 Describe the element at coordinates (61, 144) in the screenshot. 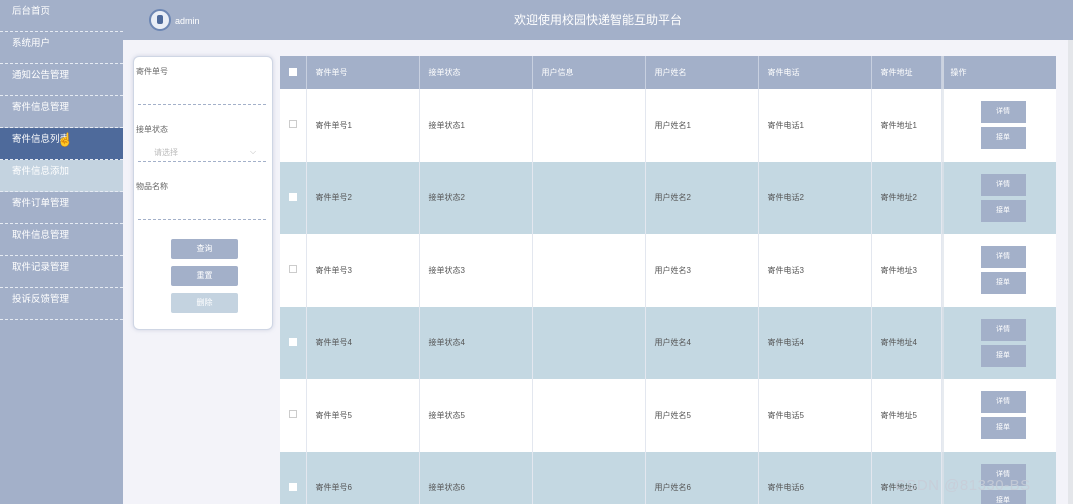

I see `sidebar-item-send-list: 寄件信息列表 ☝` at that location.